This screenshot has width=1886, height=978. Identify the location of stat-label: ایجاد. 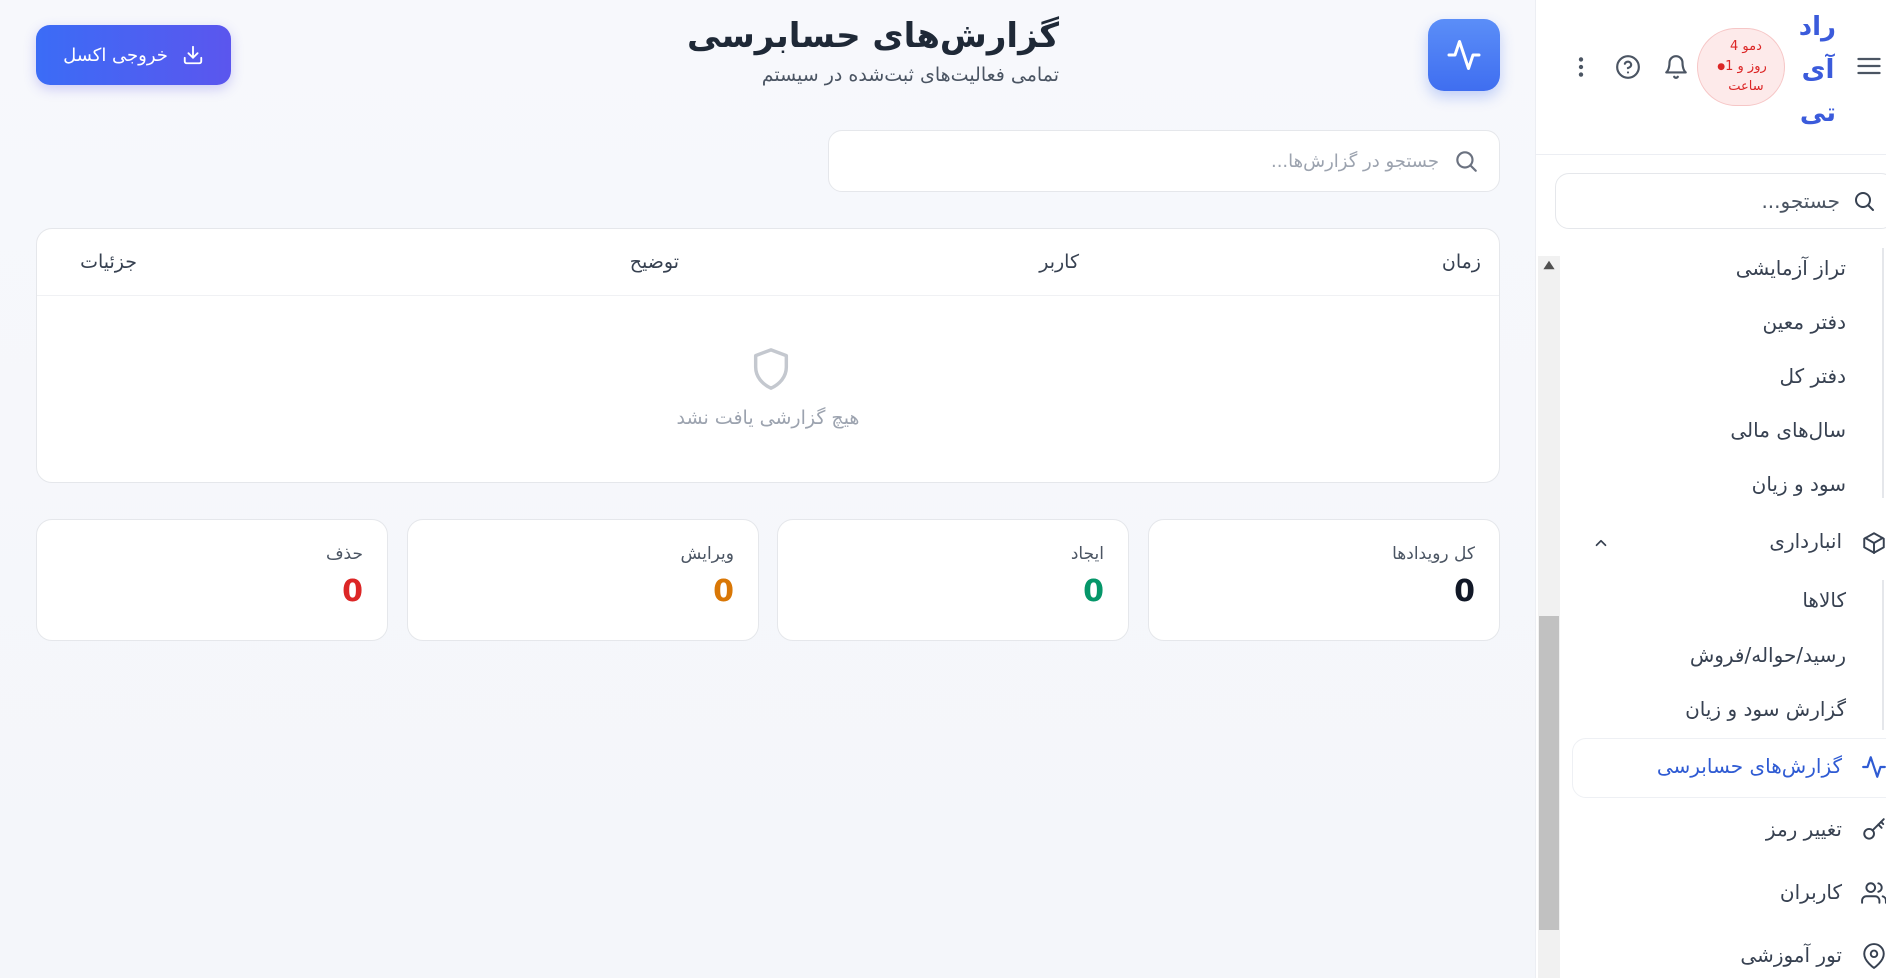
(1087, 554).